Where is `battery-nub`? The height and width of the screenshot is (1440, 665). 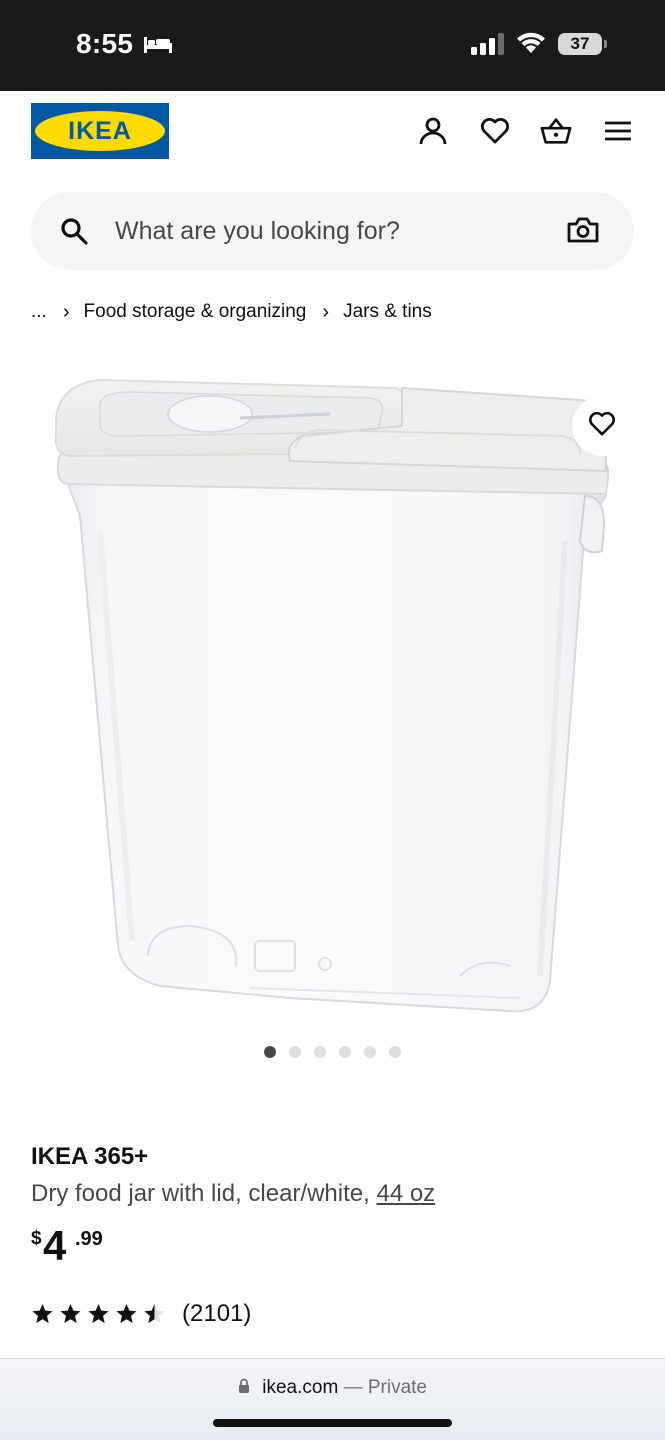 battery-nub is located at coordinates (605, 44).